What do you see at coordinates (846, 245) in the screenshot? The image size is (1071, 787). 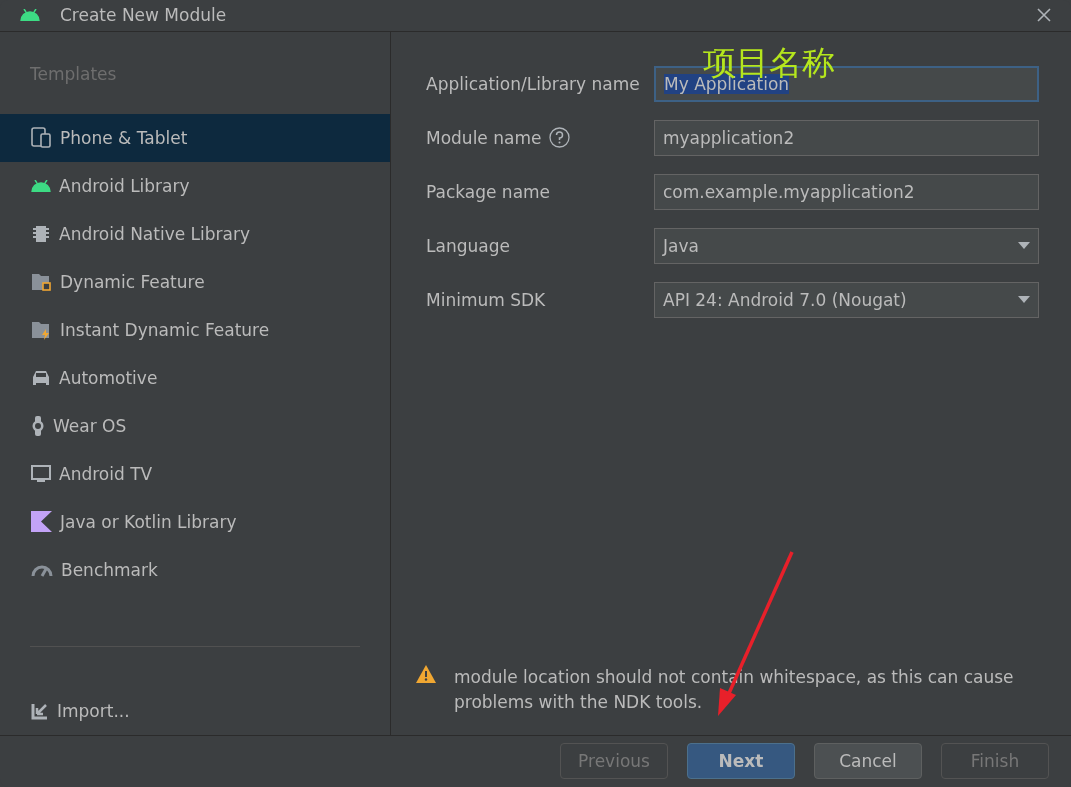 I see `dropdown-field: Java` at bounding box center [846, 245].